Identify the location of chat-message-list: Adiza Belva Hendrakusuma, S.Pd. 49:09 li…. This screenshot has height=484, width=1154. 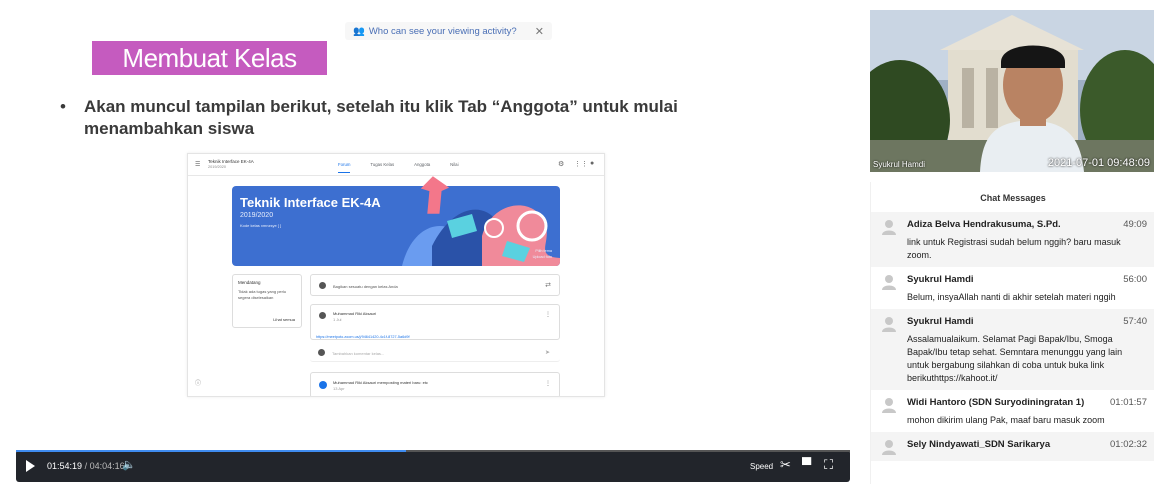
(1012, 336).